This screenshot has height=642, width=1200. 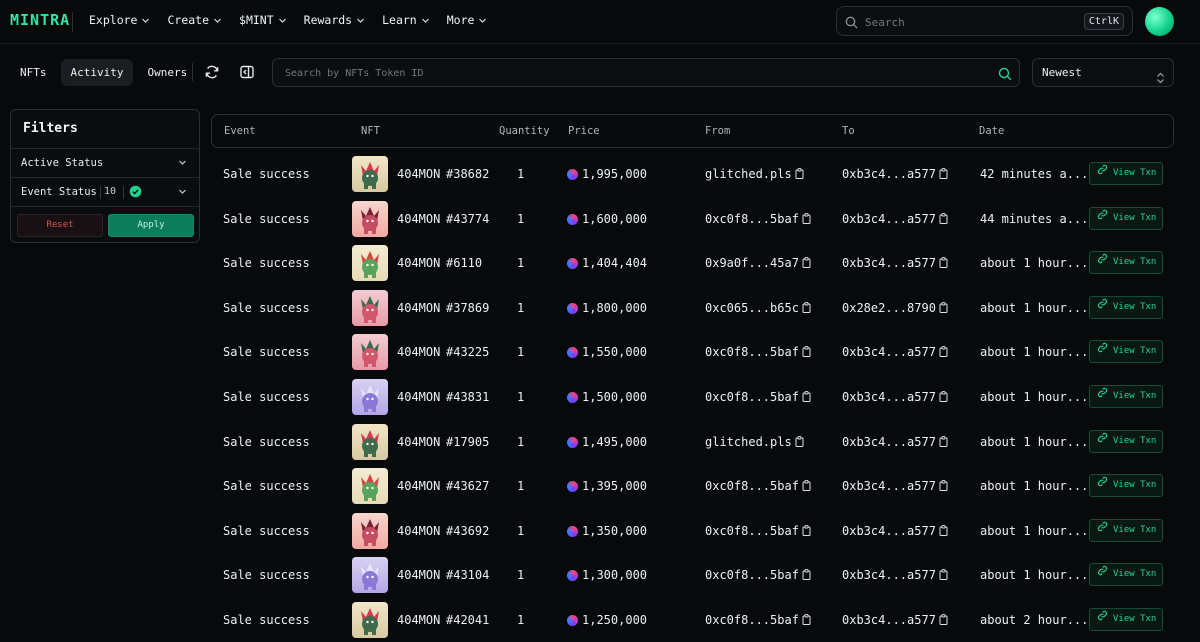 What do you see at coordinates (467, 174) in the screenshot?
I see `nft-token-id: #38682` at bounding box center [467, 174].